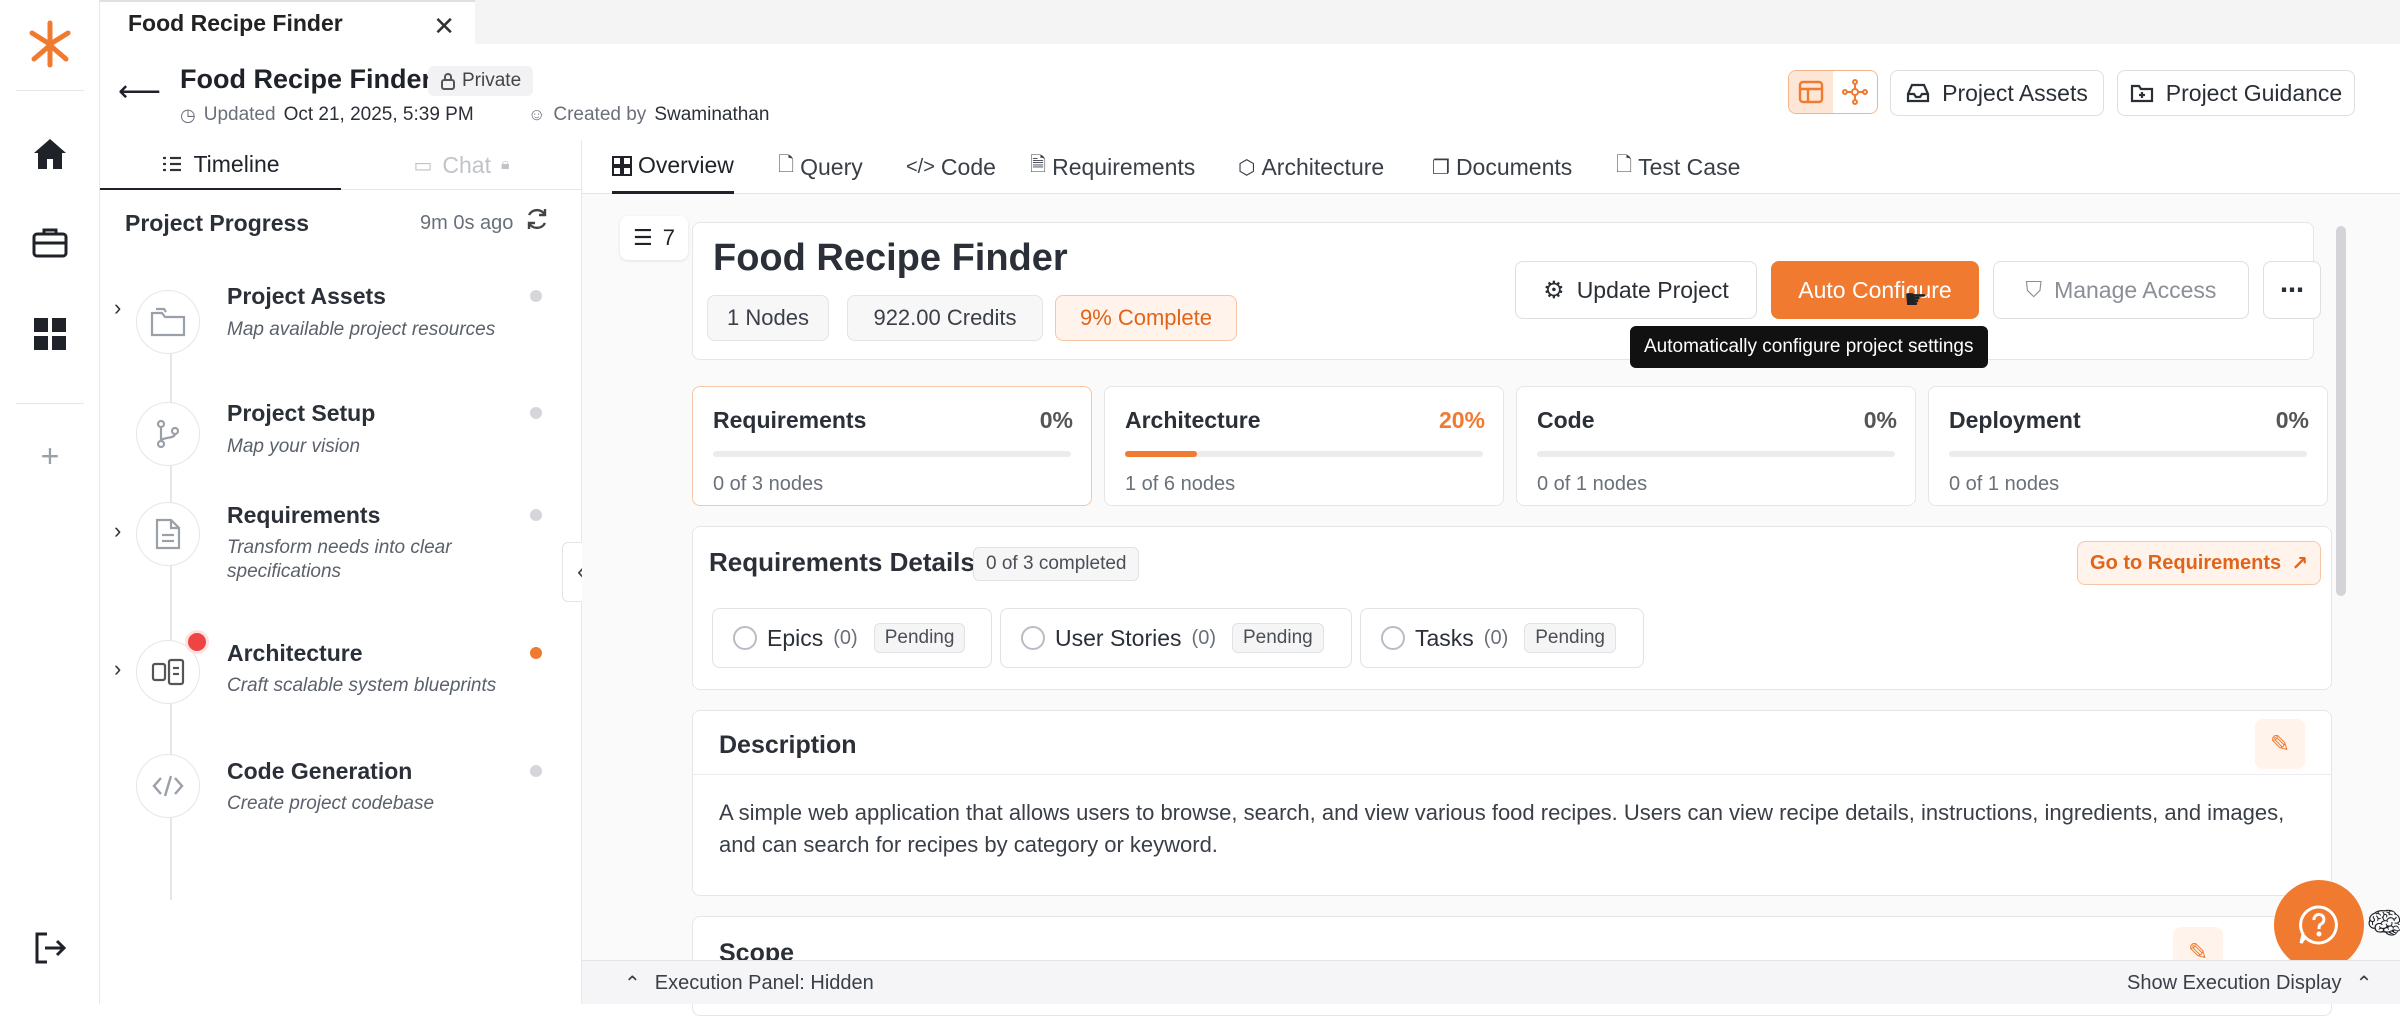 This screenshot has height=1016, width=2400. I want to click on file-icon: 🗋︎, so click(786, 165).